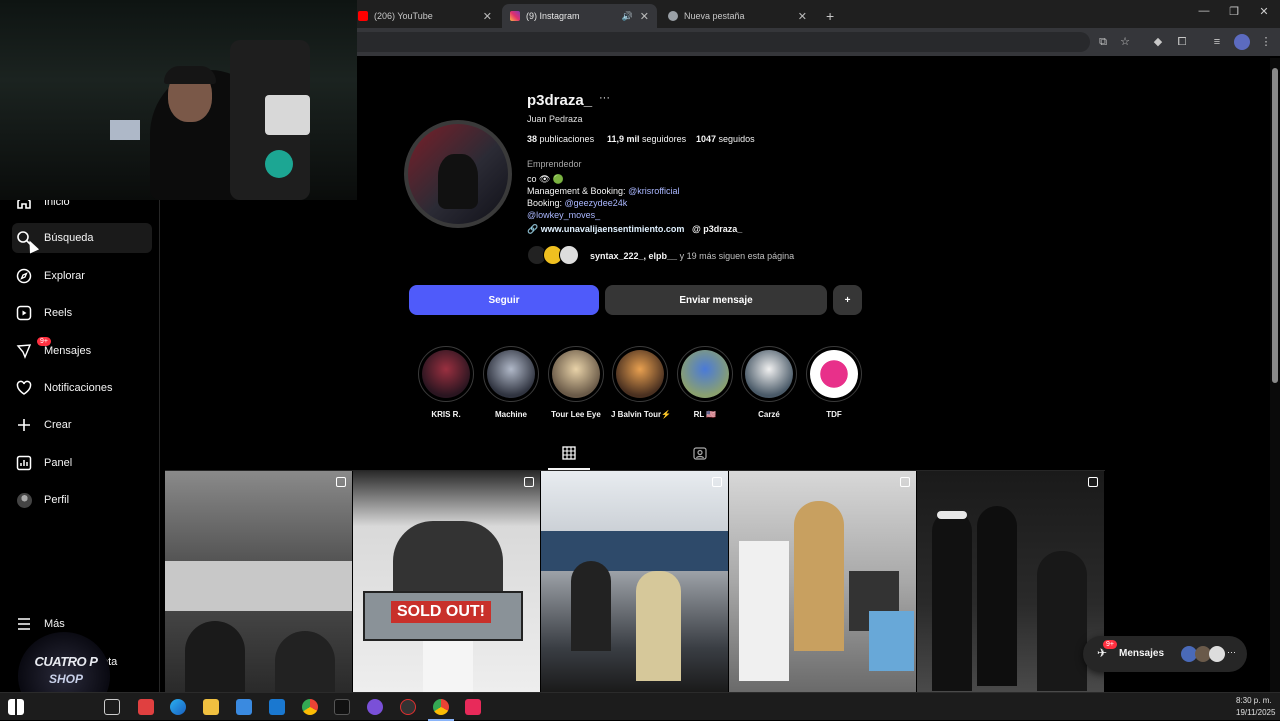 The height and width of the screenshot is (721, 1280). What do you see at coordinates (1125, 42) in the screenshot?
I see `bookmark-star-icon: ☆` at bounding box center [1125, 42].